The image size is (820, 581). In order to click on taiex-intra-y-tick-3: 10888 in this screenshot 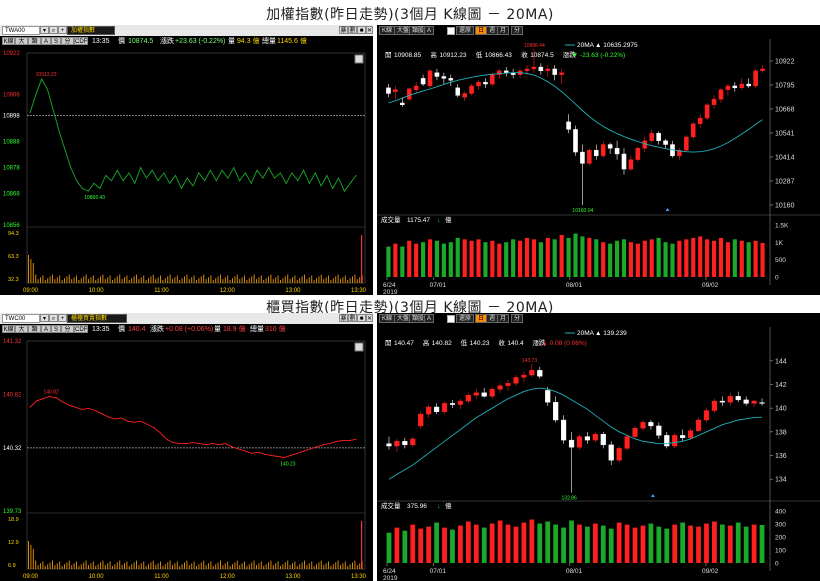, I will do `click(11, 143)`.